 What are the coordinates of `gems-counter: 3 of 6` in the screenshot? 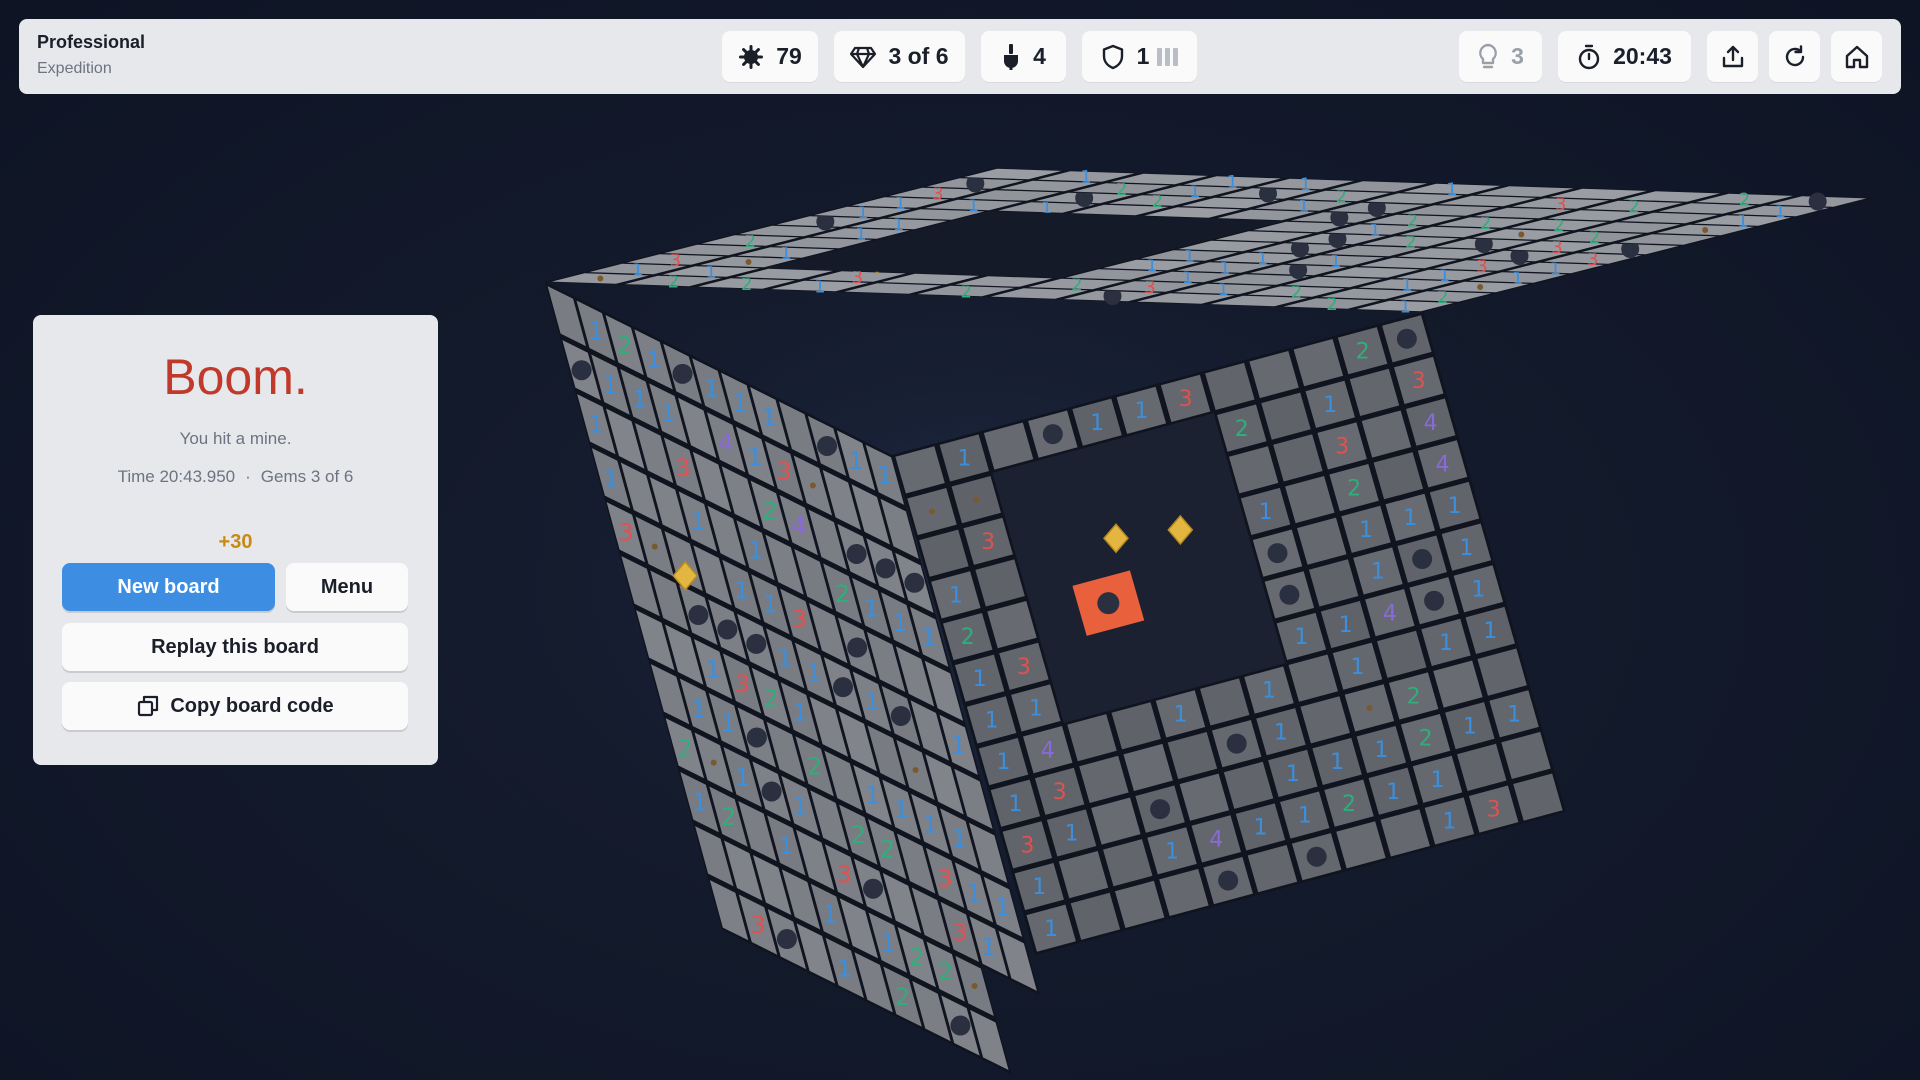 It's located at (899, 56).